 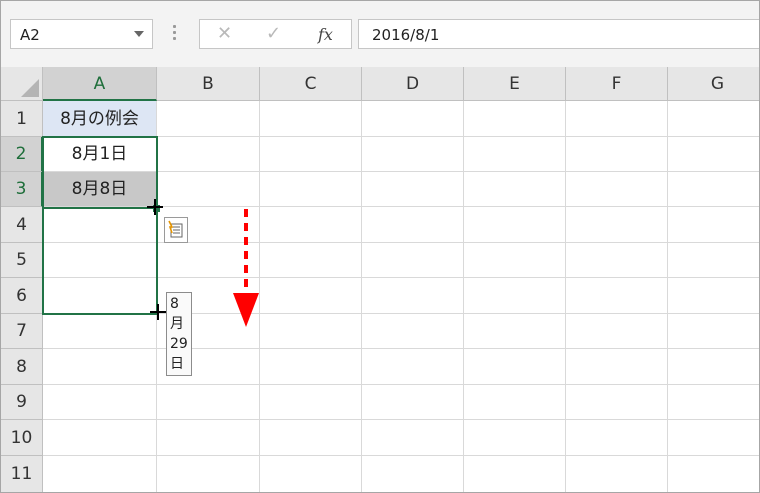 I want to click on row-header-3: 3, so click(x=22, y=189).